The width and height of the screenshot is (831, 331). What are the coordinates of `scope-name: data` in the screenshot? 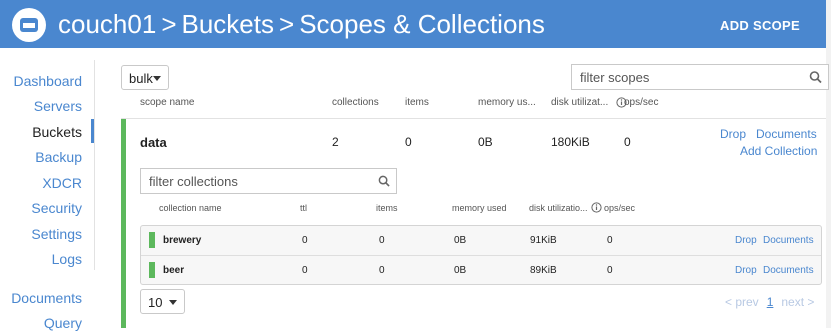 It's located at (153, 142).